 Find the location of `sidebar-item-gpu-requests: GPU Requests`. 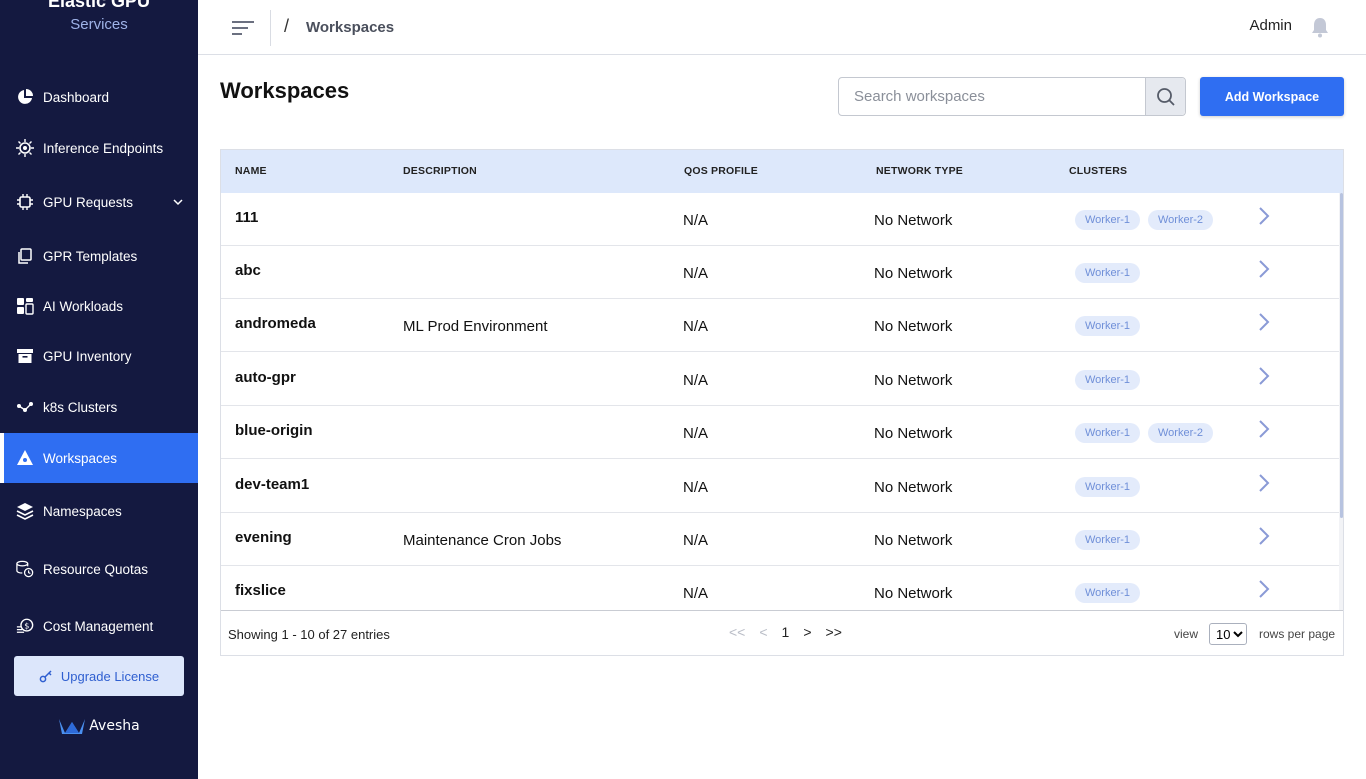

sidebar-item-gpu-requests: GPU Requests is located at coordinates (99, 202).